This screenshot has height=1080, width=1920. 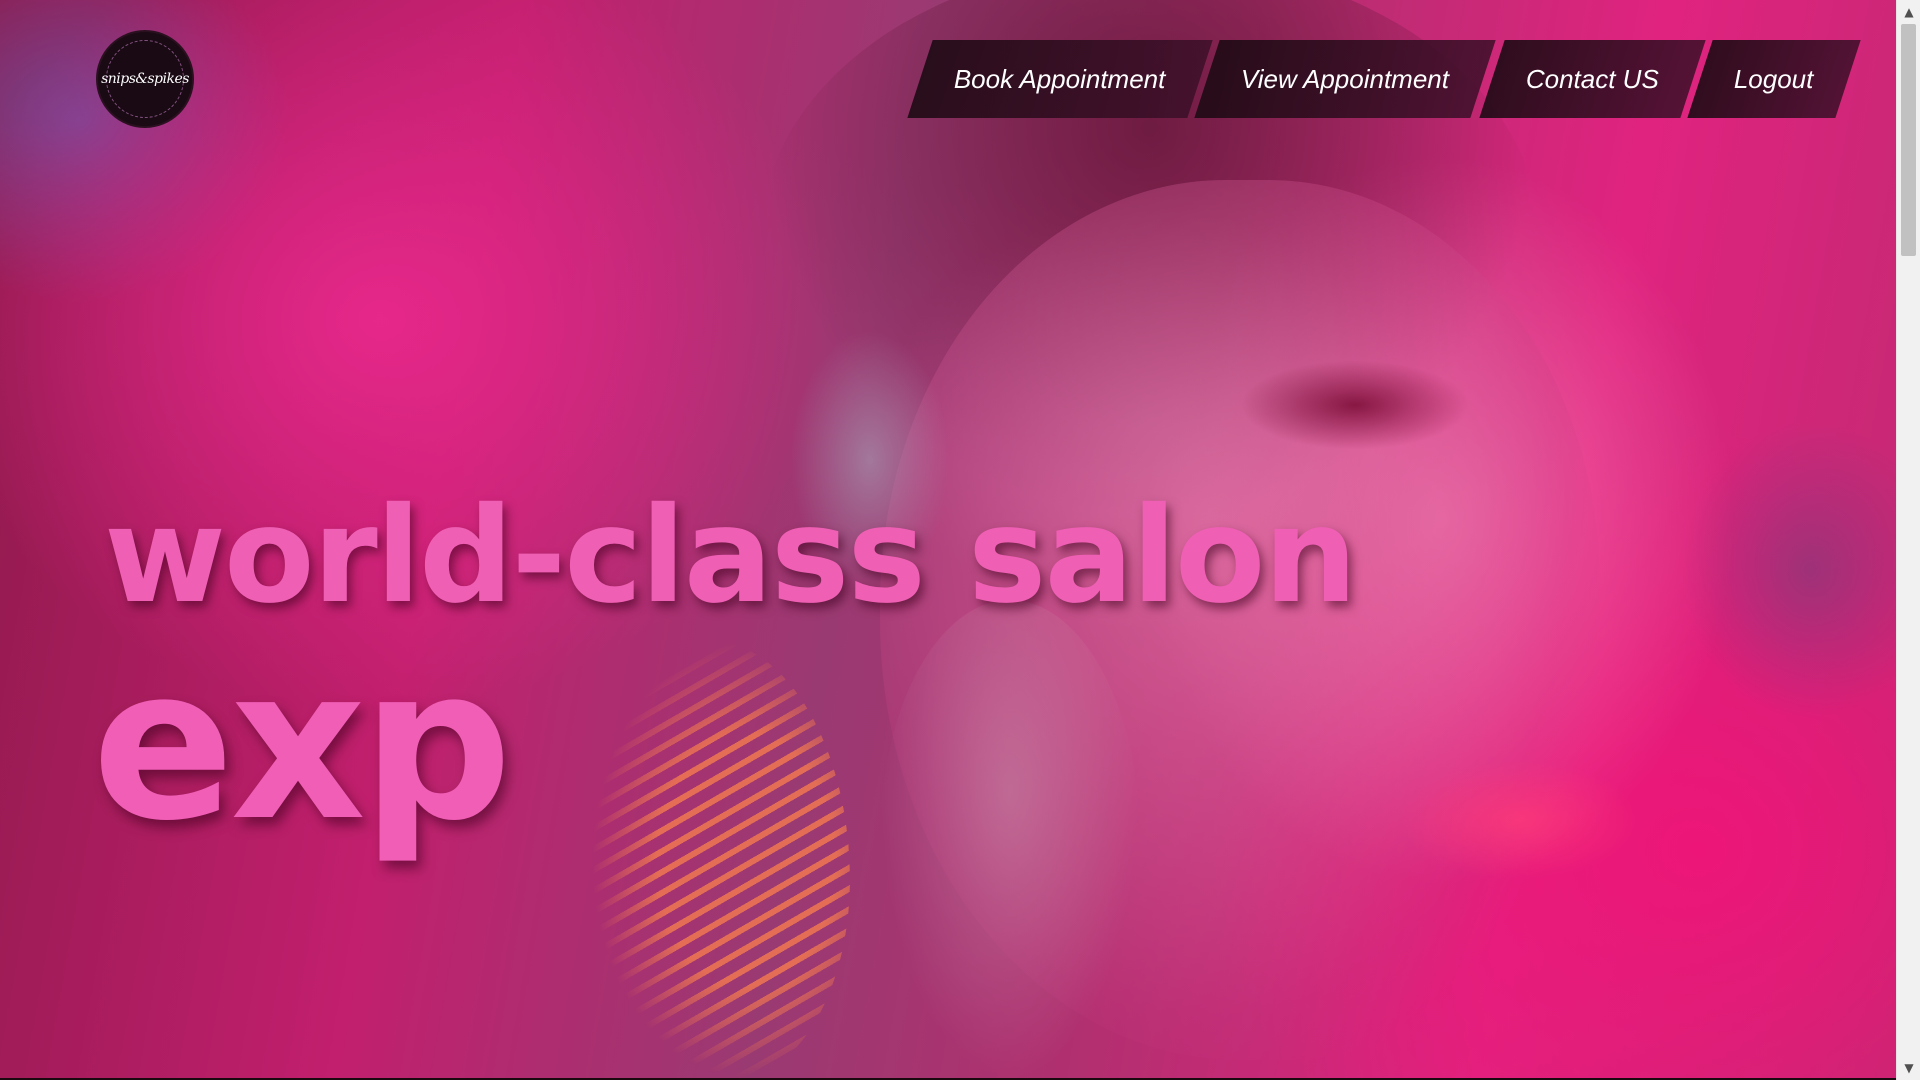 I want to click on nav-contact-us: Contact US, so click(x=1592, y=79).